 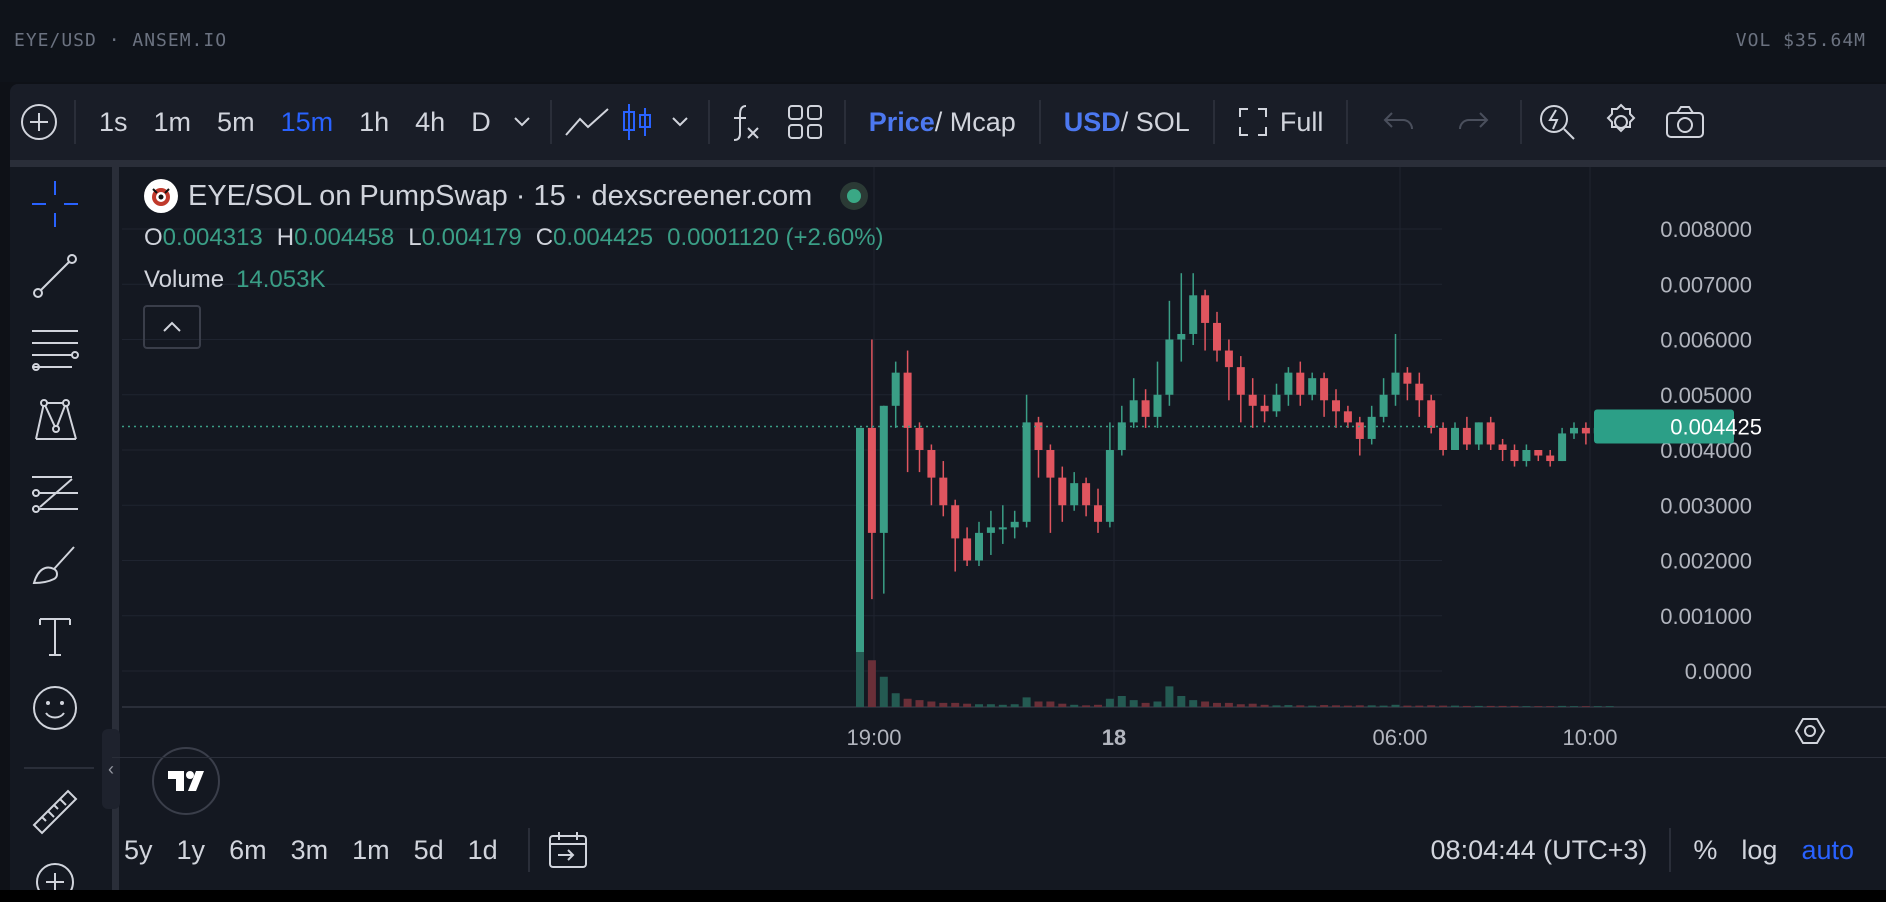 I want to click on interval-1h: 1h, so click(x=374, y=122).